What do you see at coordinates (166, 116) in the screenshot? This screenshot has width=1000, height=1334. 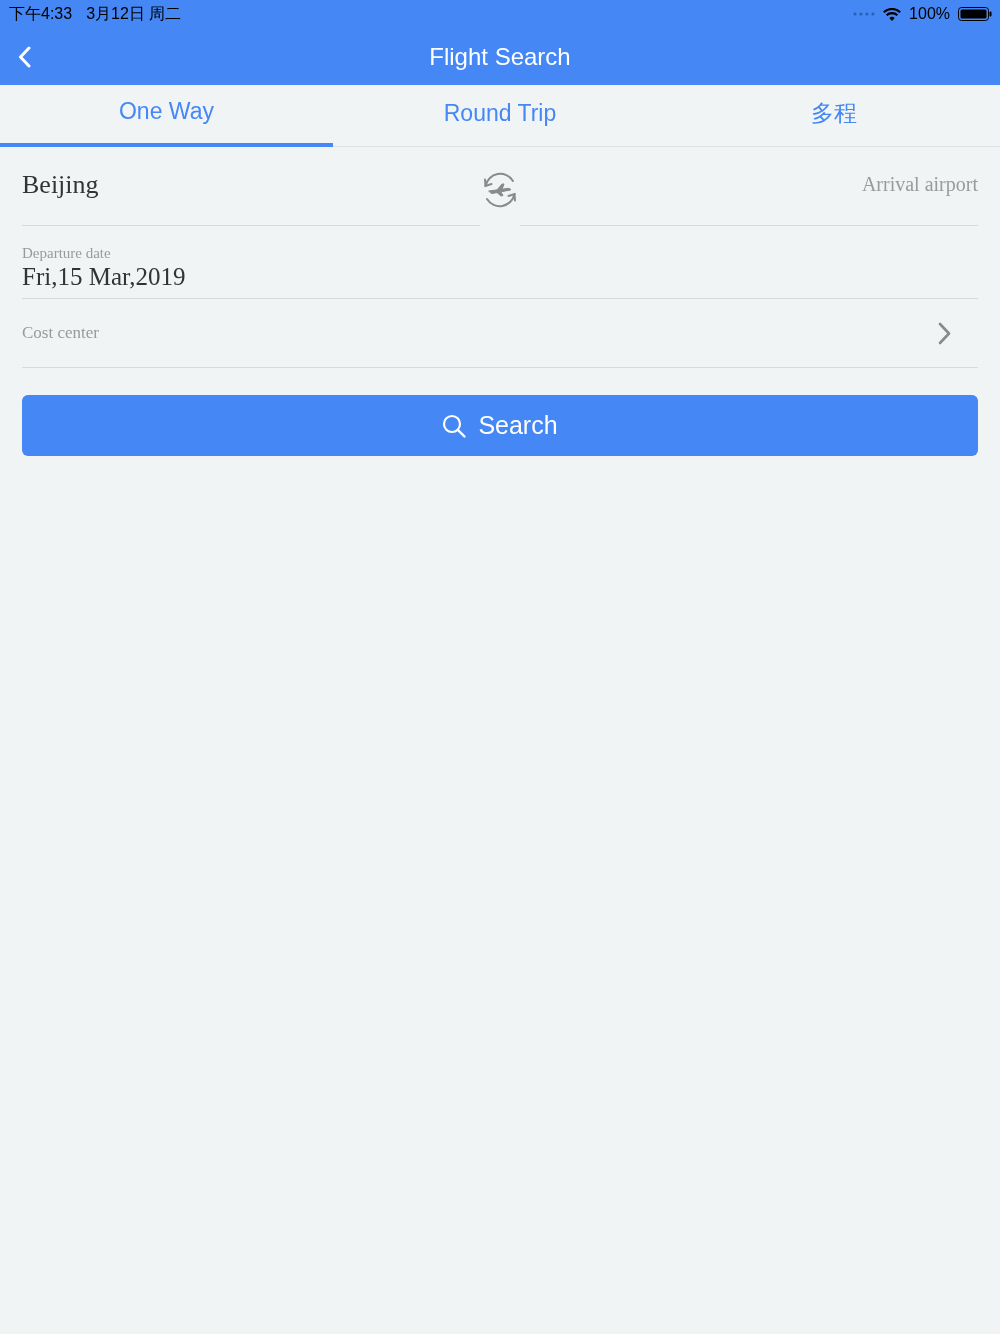 I see `trip-type-tab: One Way` at bounding box center [166, 116].